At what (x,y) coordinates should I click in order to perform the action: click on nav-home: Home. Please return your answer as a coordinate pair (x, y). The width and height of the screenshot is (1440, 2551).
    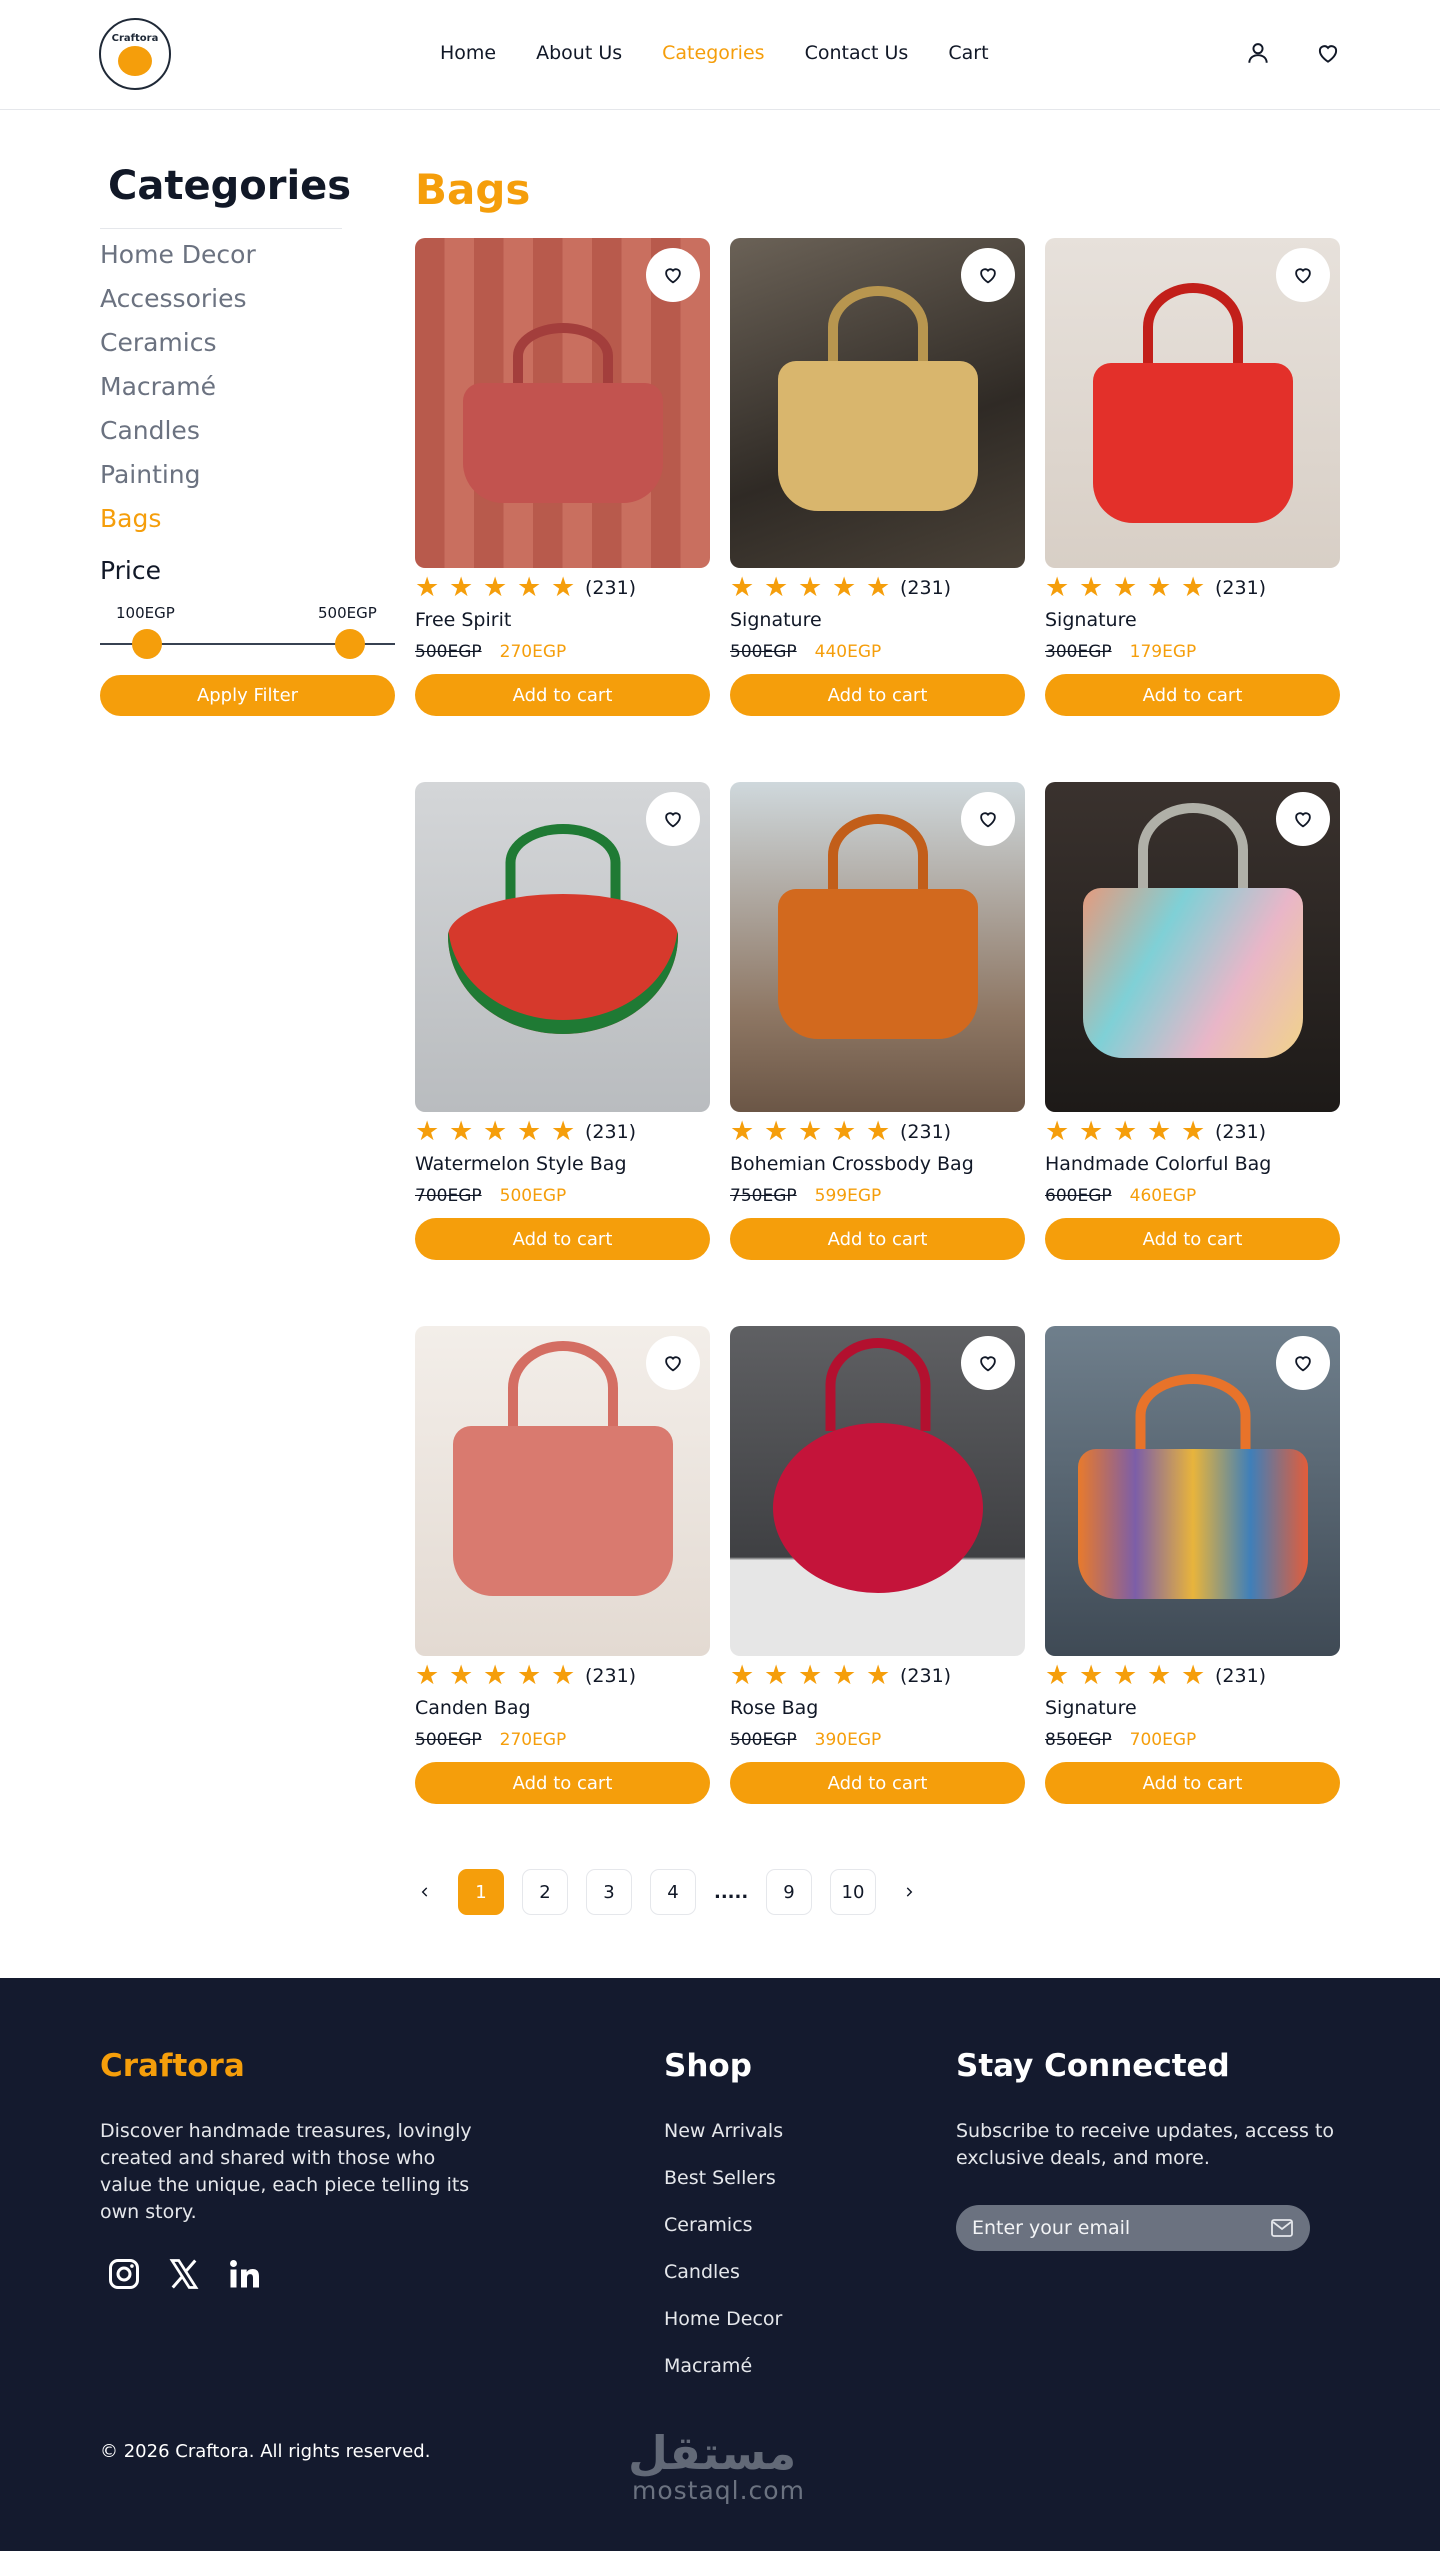
    Looking at the image, I should click on (468, 53).